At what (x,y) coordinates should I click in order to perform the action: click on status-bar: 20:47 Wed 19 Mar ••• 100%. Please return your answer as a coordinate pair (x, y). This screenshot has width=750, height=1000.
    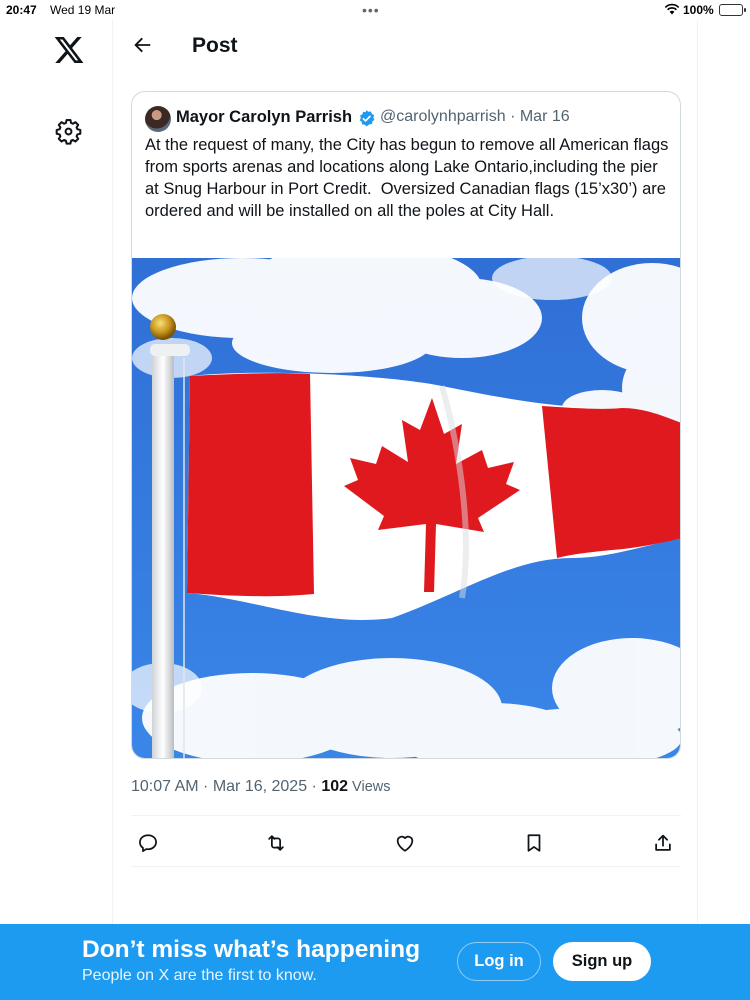
    Looking at the image, I should click on (375, 10).